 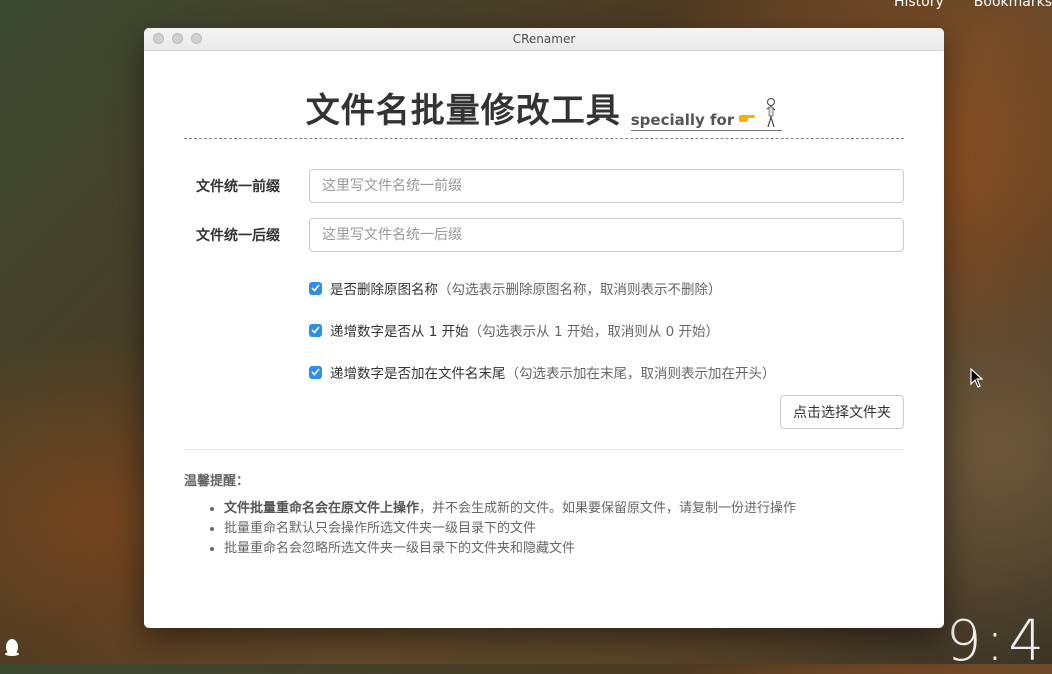 I want to click on list-item: 批量重命名会忽略所选文件夹一级目录下的文件夹和隐藏文件, so click(x=564, y=549).